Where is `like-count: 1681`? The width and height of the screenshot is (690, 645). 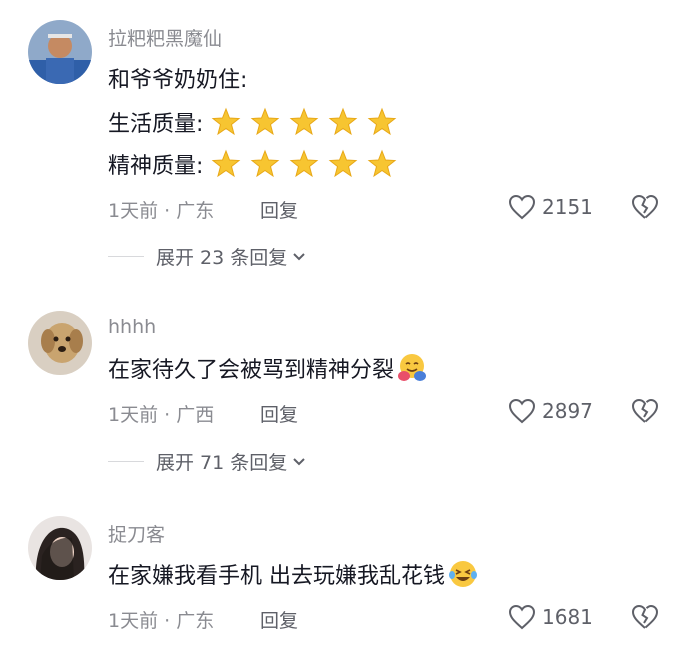
like-count: 1681 is located at coordinates (567, 617).